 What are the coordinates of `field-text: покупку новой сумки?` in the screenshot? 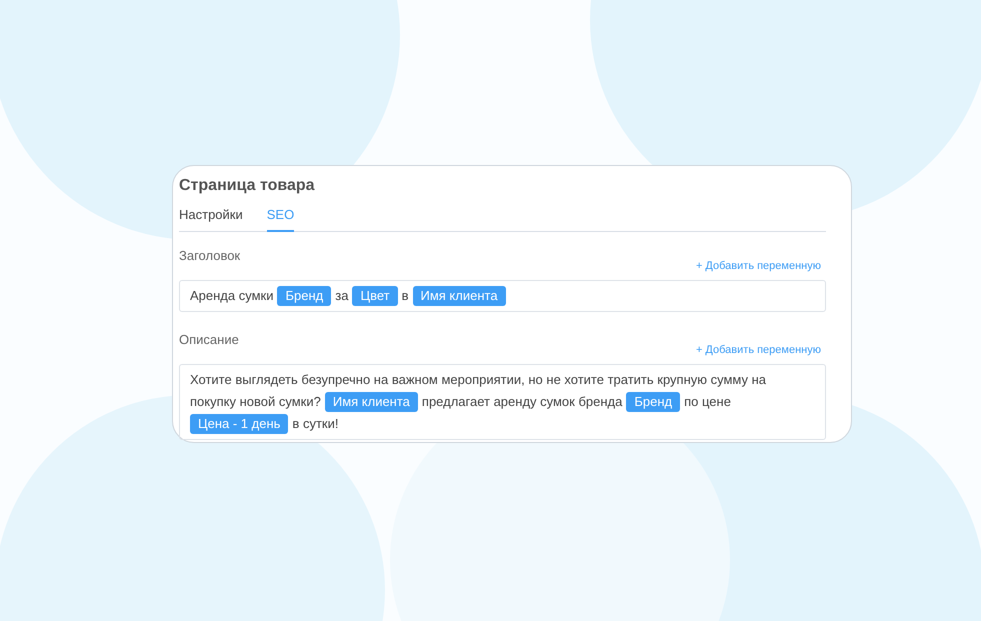 It's located at (255, 402).